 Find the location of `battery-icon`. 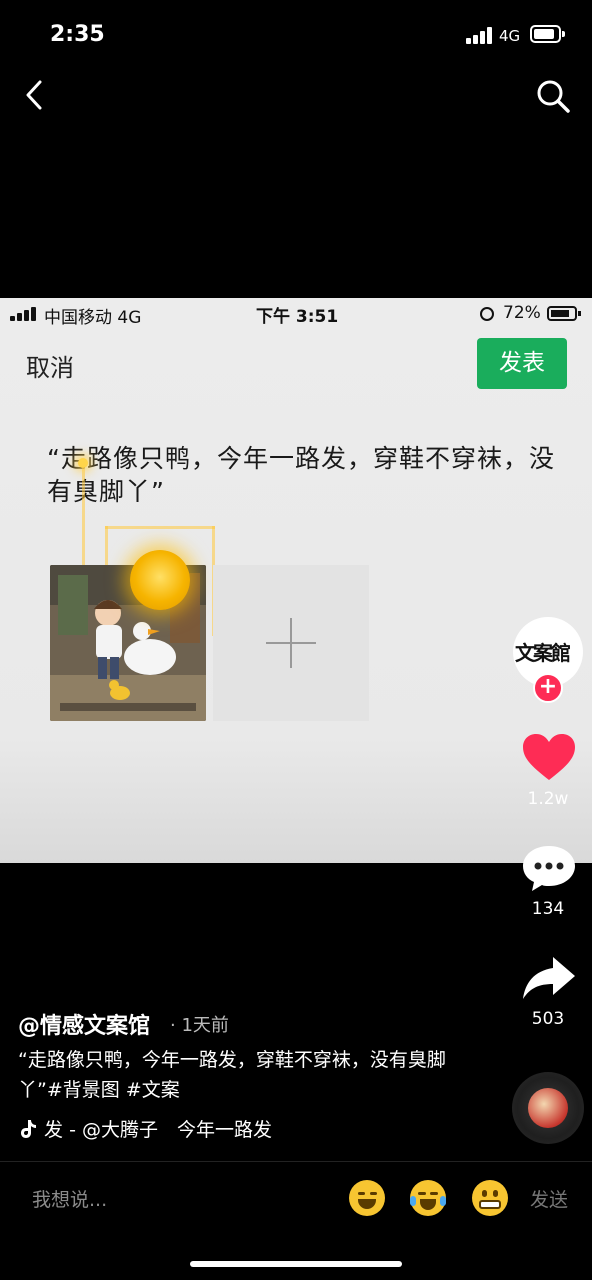

battery-icon is located at coordinates (547, 34).